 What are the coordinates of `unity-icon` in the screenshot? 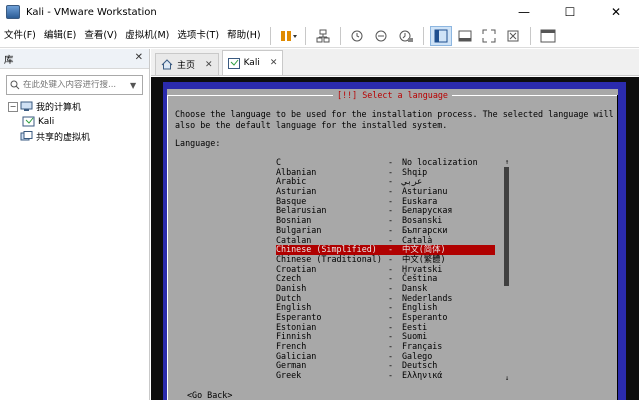 It's located at (513, 35).